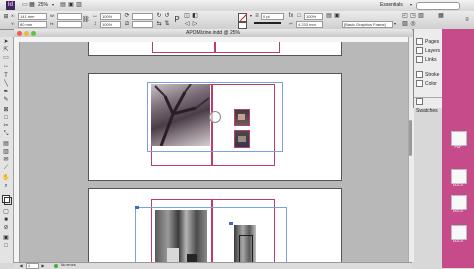  I want to click on opacity-field: 100%, so click(313, 16).